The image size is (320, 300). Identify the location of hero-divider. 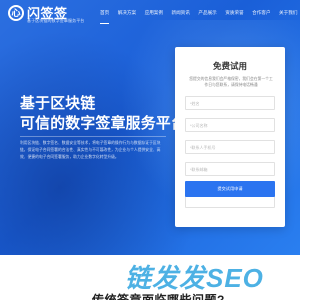
(93, 136).